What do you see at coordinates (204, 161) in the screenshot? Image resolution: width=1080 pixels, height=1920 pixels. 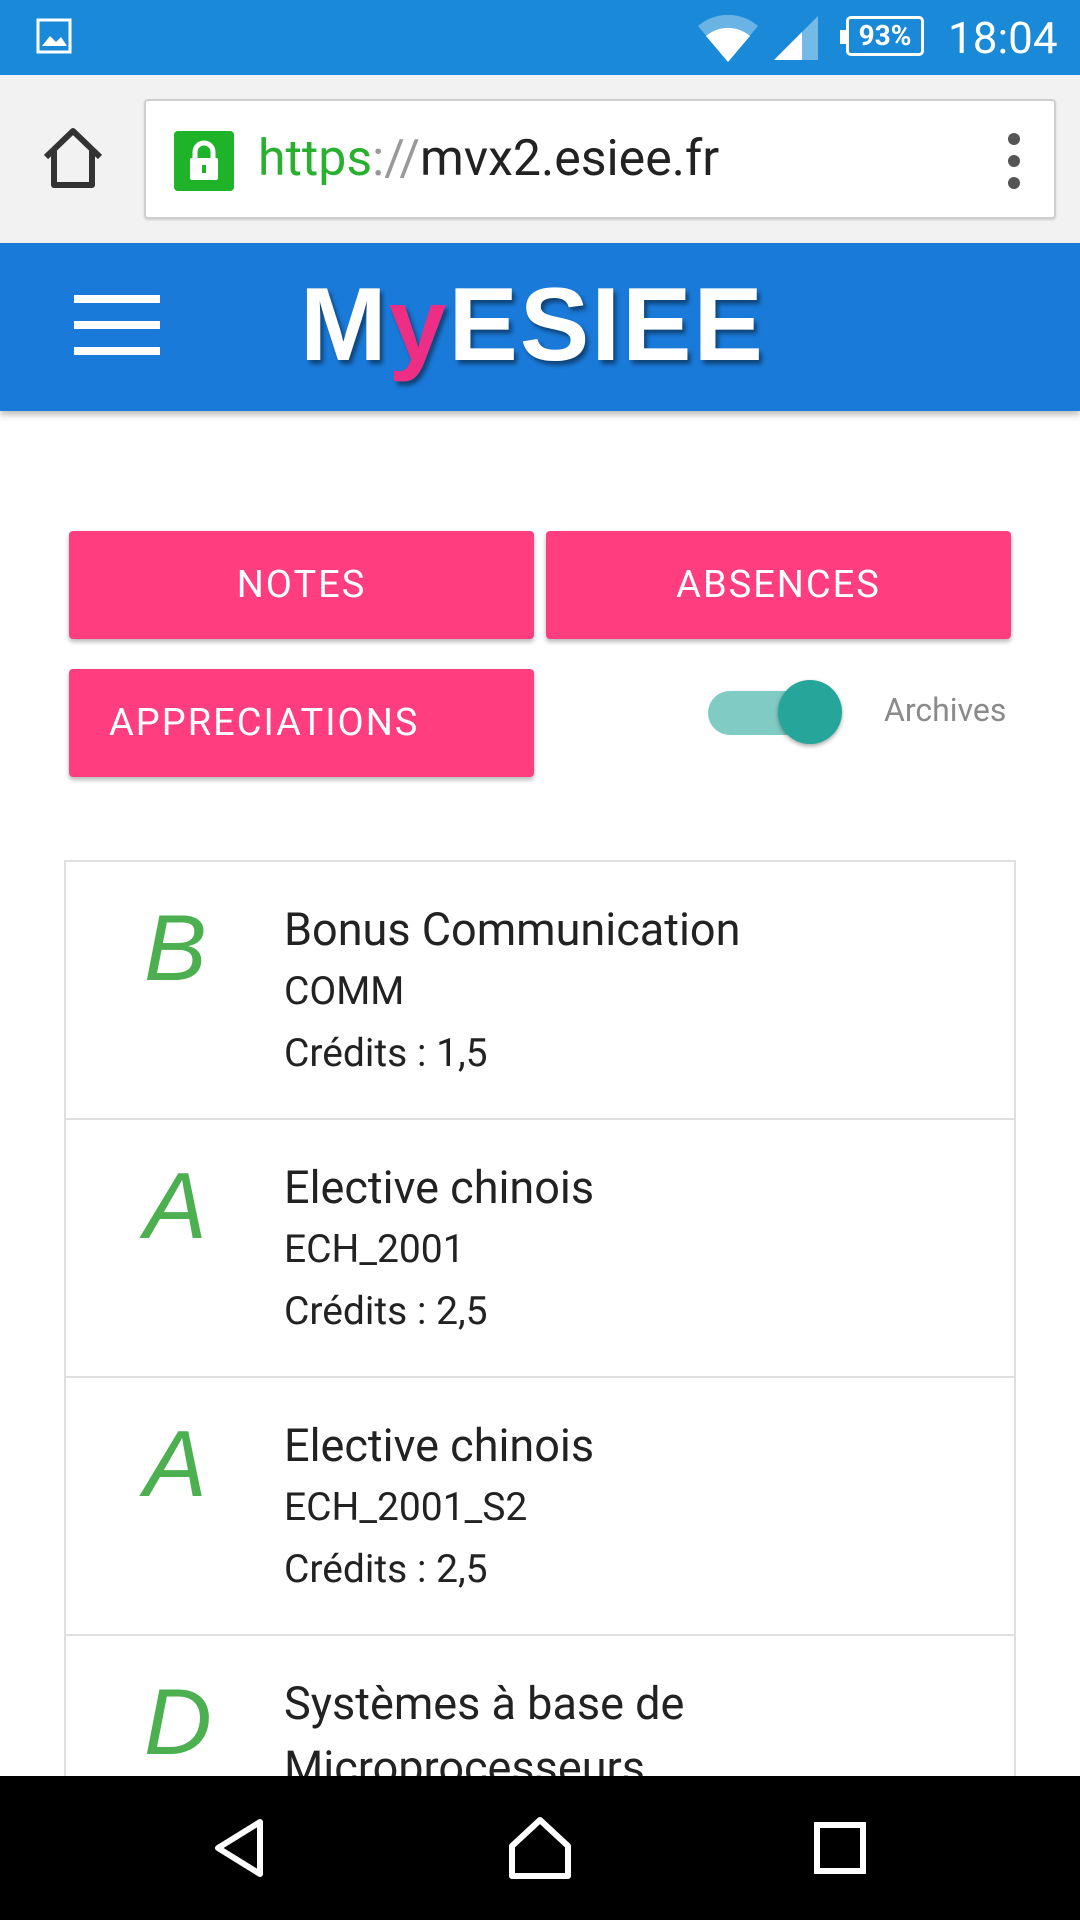 I see `lock-icon` at bounding box center [204, 161].